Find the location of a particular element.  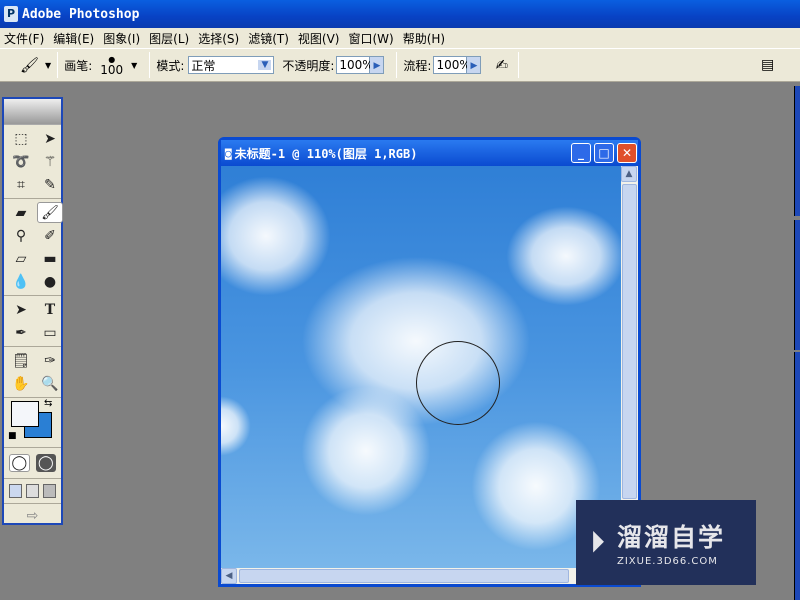

mode-value: 正常 is located at coordinates (203, 65).